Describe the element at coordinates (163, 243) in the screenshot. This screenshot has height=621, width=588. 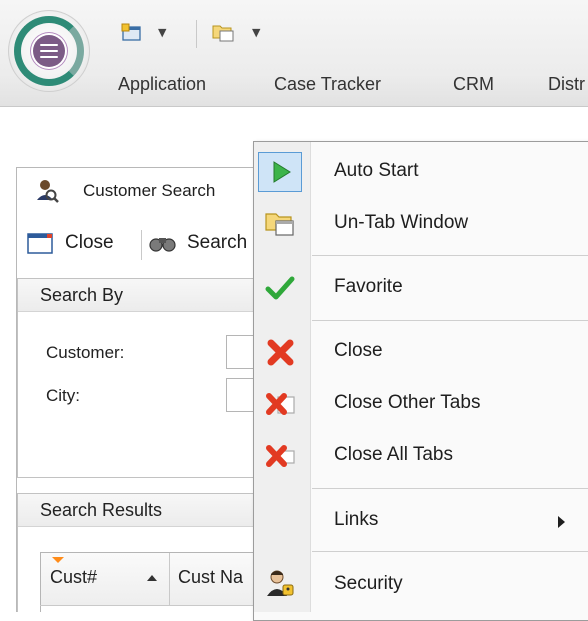
I see `binoculars-icon` at that location.